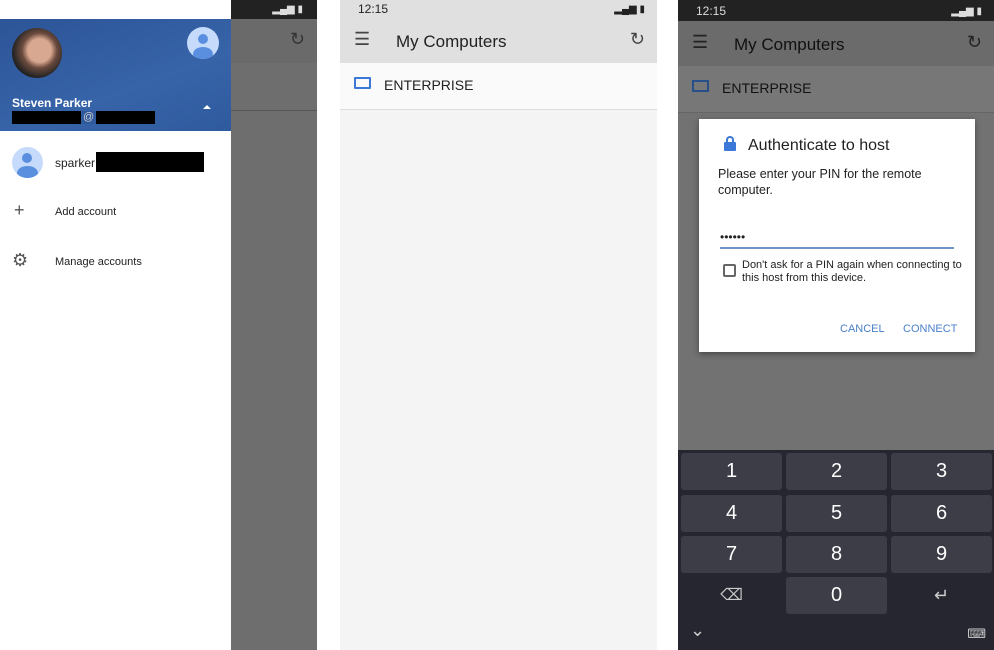  What do you see at coordinates (930, 329) in the screenshot?
I see `connect-button: CONNECT` at bounding box center [930, 329].